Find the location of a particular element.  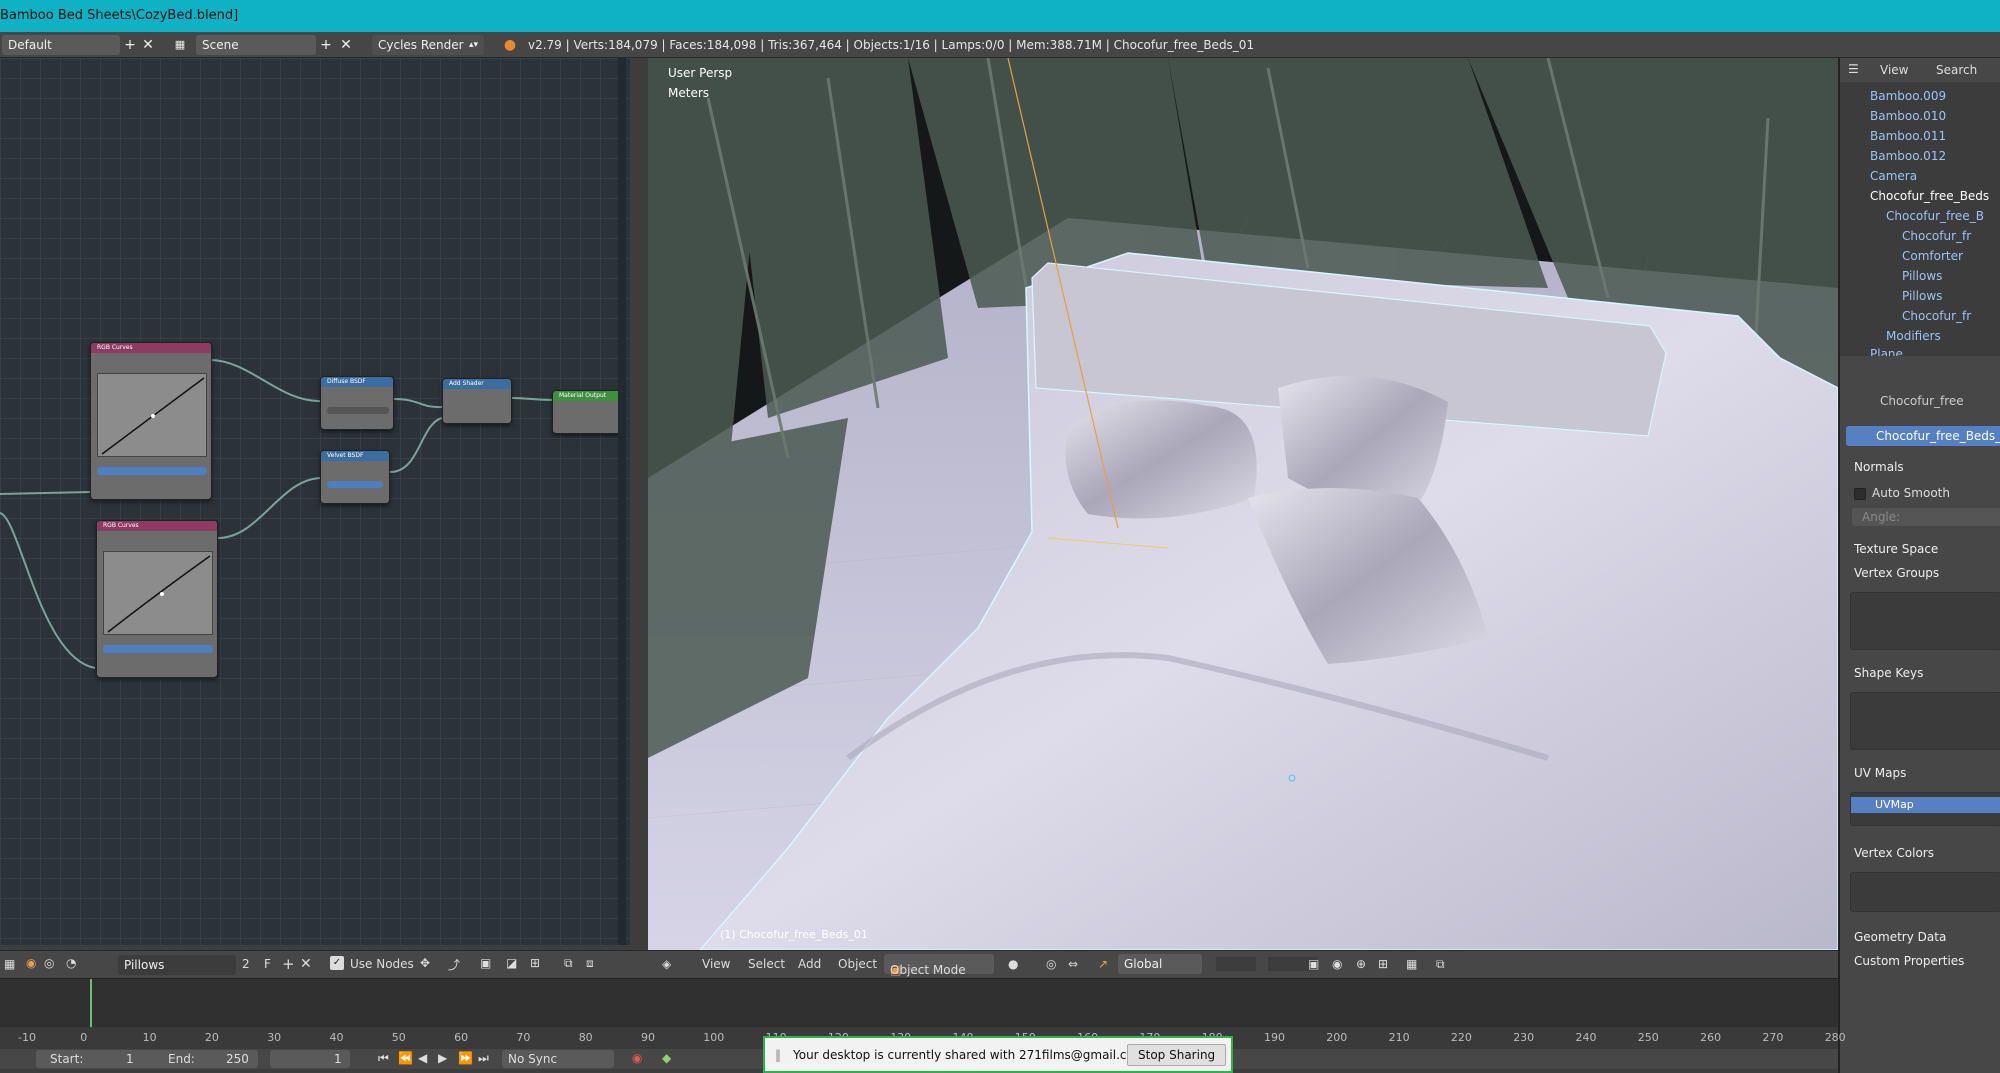

backdrop-icon: ◪ is located at coordinates (511, 963).